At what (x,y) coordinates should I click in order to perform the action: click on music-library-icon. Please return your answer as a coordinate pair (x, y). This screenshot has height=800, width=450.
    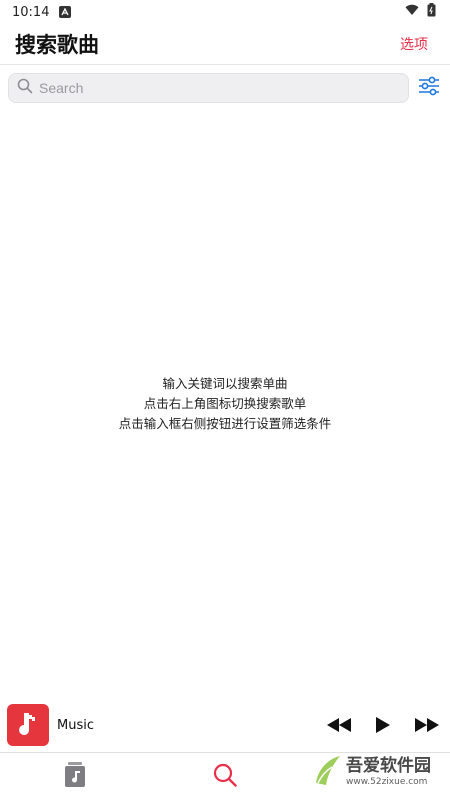
    Looking at the image, I should click on (75, 776).